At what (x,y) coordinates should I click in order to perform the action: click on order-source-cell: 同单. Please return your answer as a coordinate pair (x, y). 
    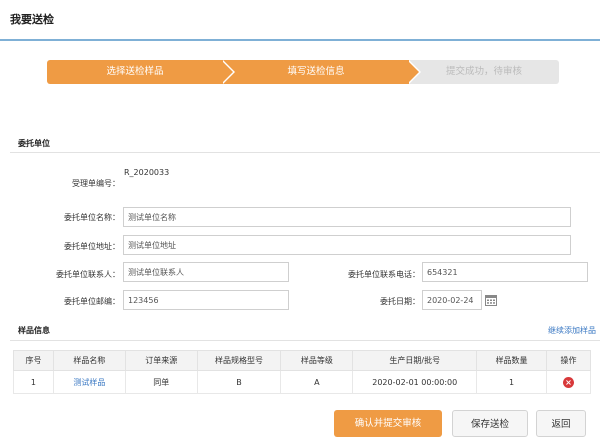
    Looking at the image, I should click on (161, 382).